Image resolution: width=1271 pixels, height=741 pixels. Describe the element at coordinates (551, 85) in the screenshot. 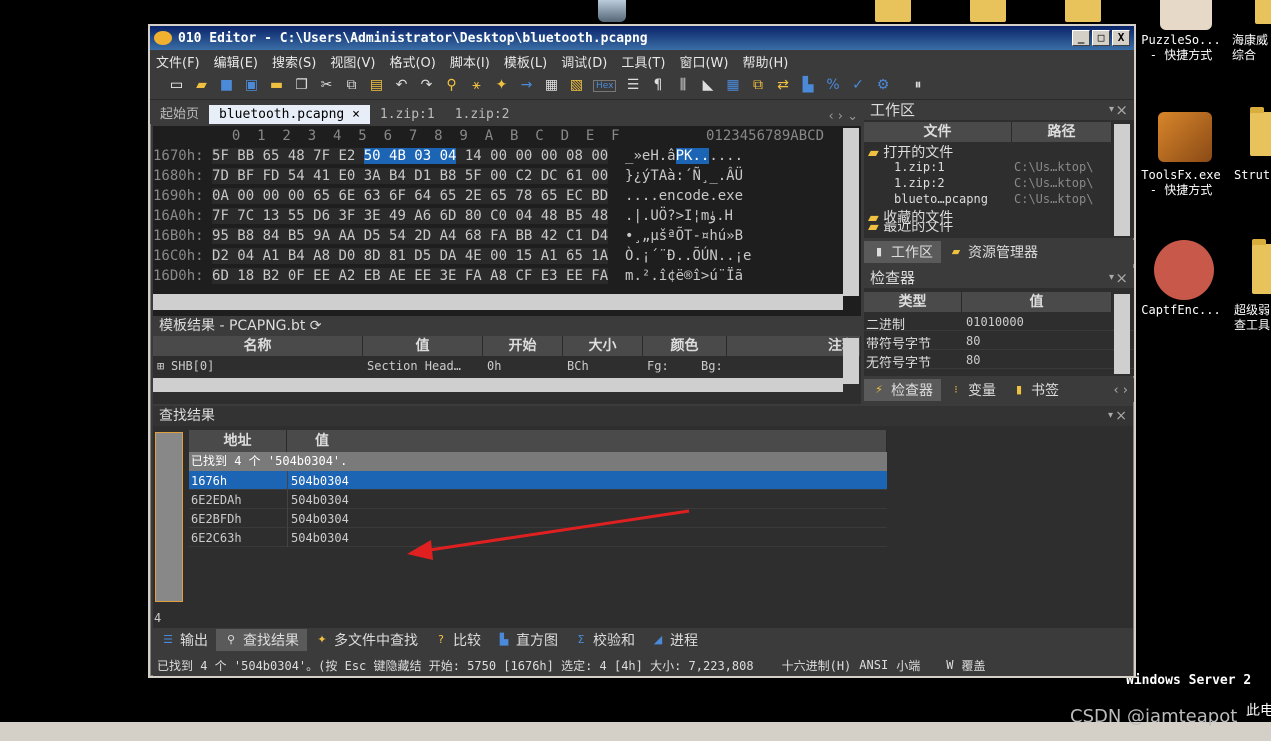

I see `bookmark-icon: ▦` at that location.